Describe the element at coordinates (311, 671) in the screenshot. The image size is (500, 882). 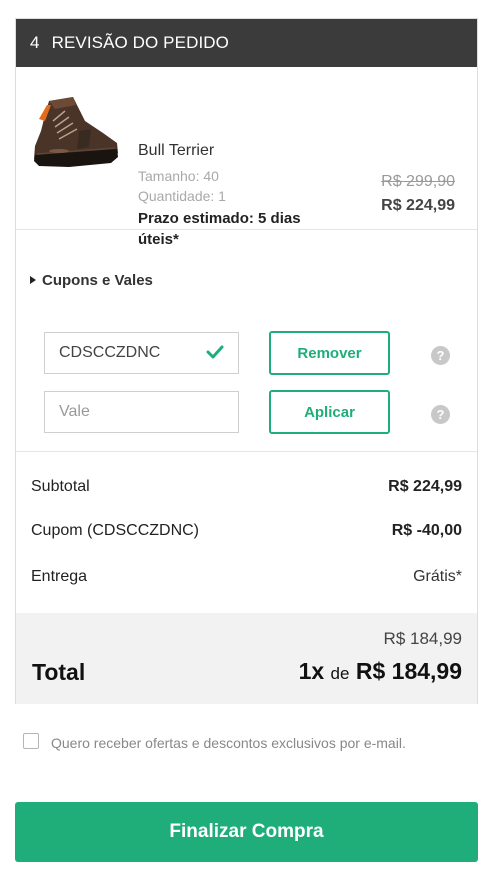
I see `installments: 1x` at that location.